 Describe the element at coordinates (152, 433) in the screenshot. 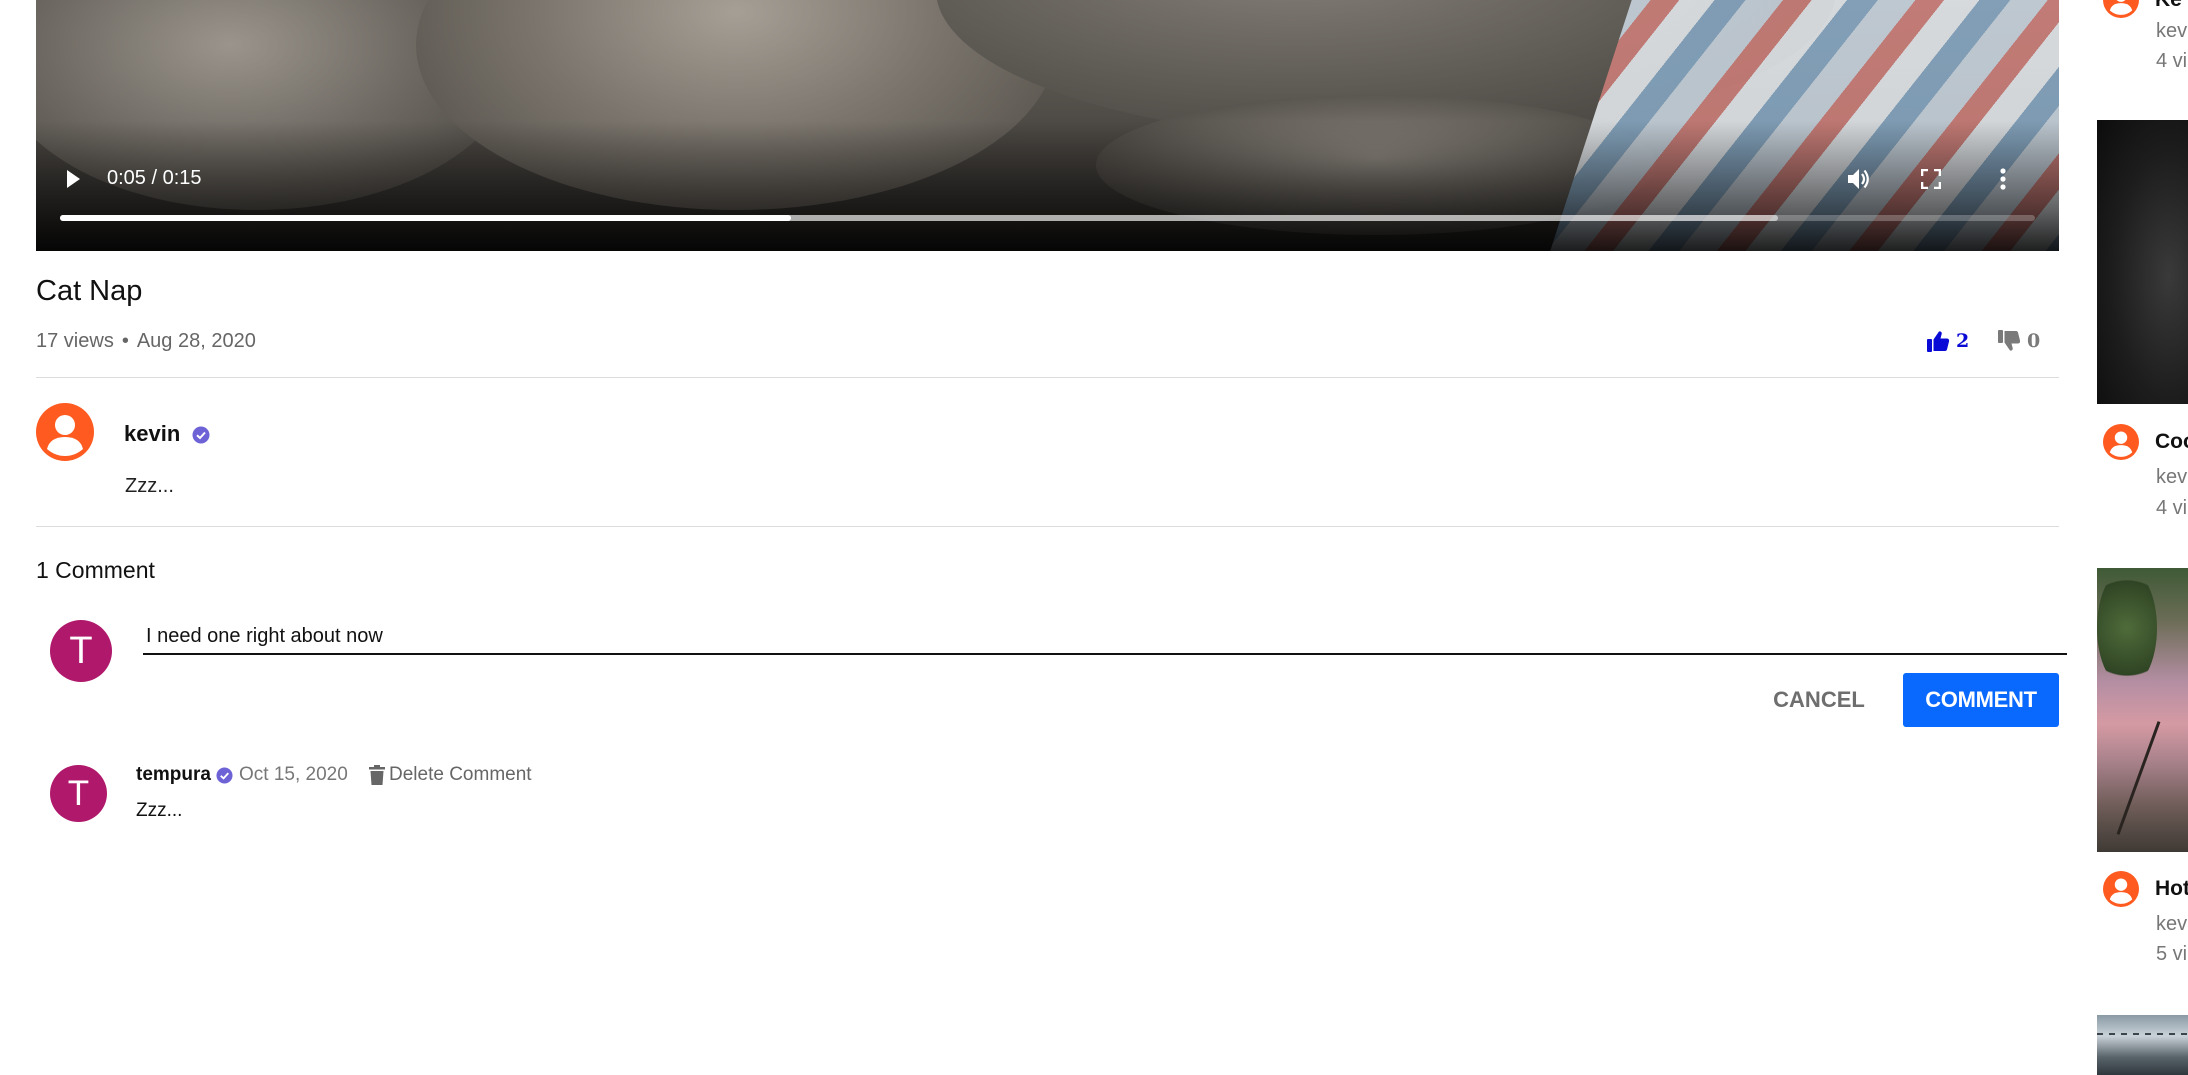

I see `channel-name: kevin` at that location.